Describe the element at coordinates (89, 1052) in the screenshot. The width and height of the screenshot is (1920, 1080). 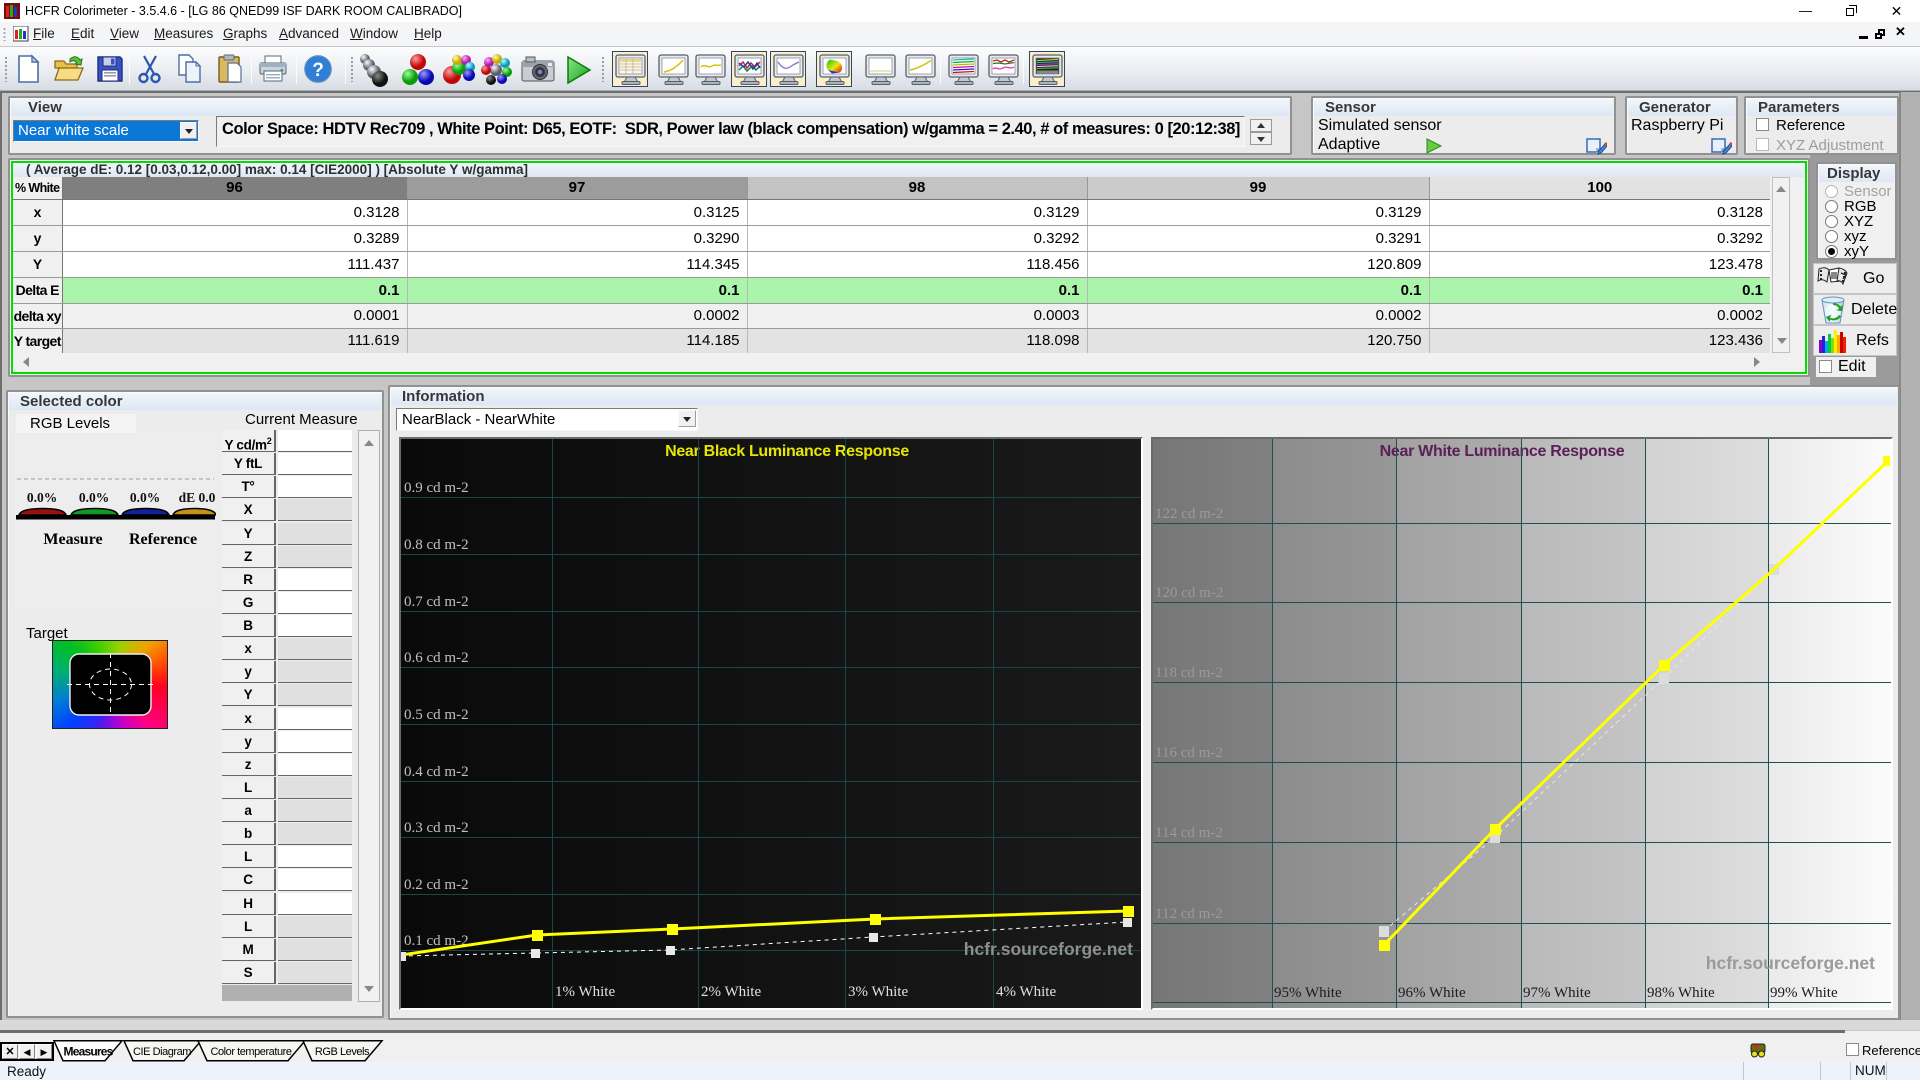
I see `svg-text: Measures` at that location.